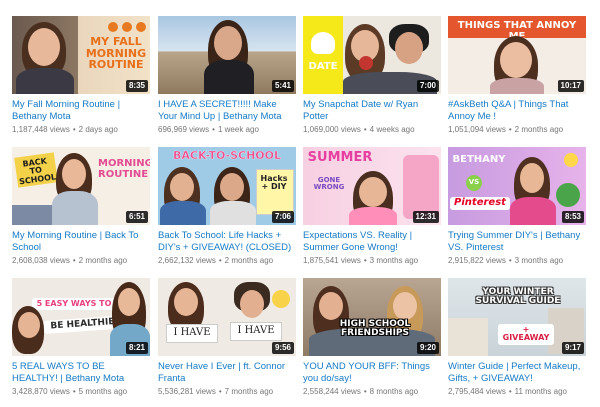  What do you see at coordinates (136, 217) in the screenshot?
I see `video-duration: 6:51` at bounding box center [136, 217].